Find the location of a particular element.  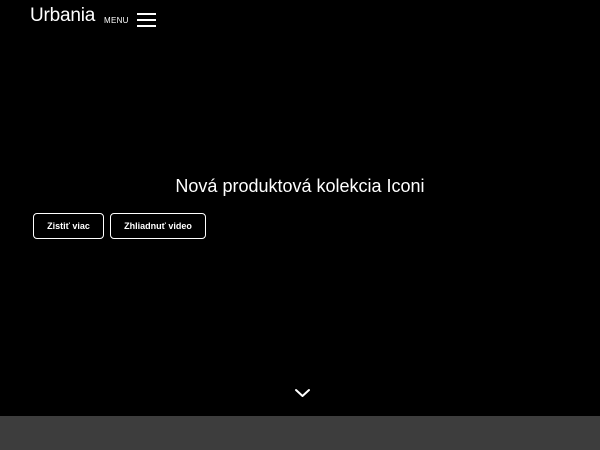

menu-button: MENU is located at coordinates (130, 20).